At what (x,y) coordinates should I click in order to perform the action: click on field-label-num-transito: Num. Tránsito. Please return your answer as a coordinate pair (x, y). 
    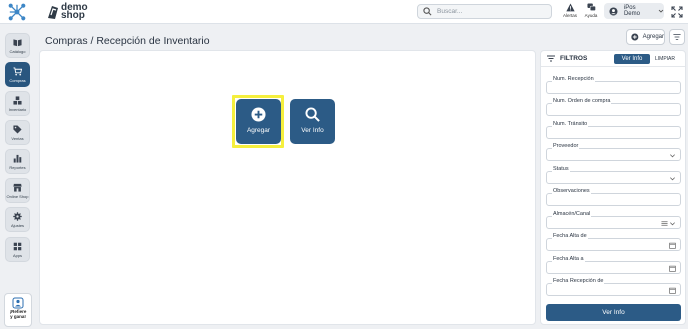
    Looking at the image, I should click on (570, 124).